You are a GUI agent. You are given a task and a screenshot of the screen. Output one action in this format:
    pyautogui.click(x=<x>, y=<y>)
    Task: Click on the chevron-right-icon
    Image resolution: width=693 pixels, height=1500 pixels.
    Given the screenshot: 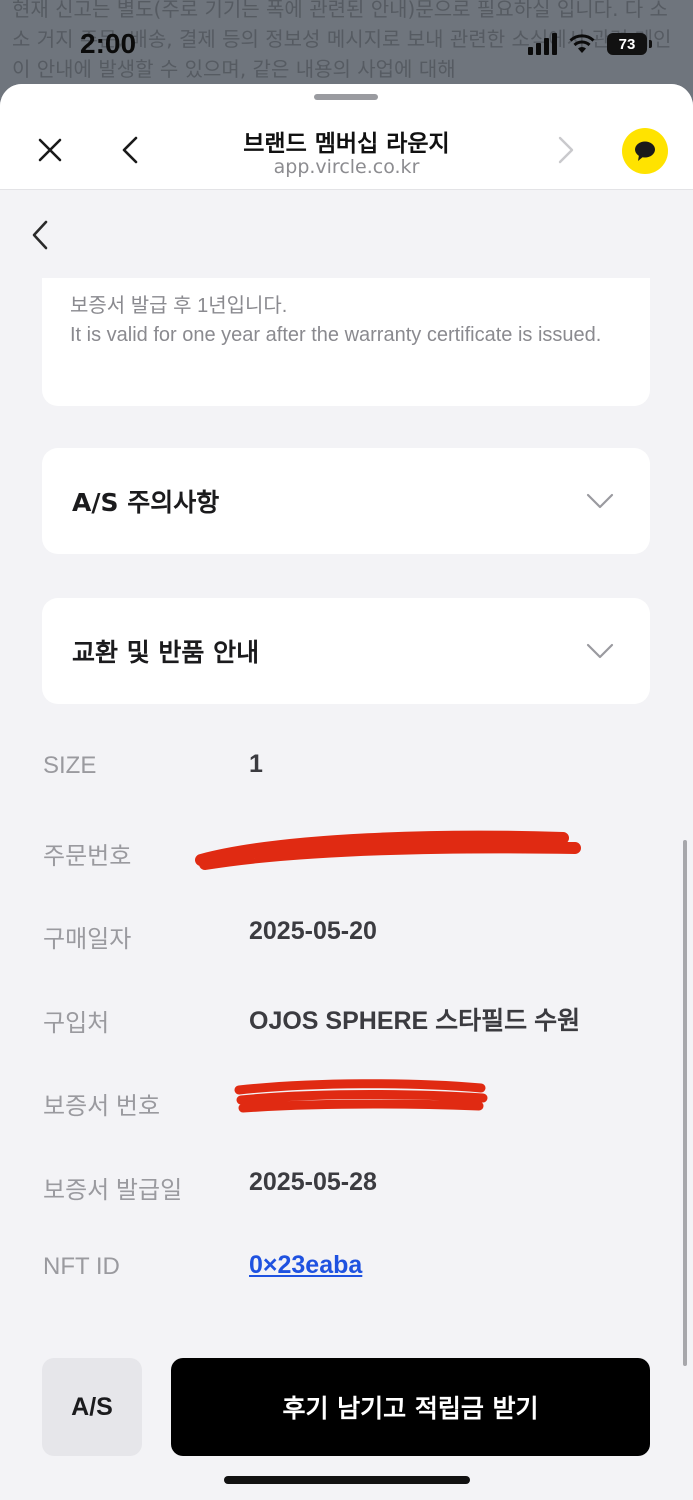 What is the action you would take?
    pyautogui.click(x=566, y=150)
    